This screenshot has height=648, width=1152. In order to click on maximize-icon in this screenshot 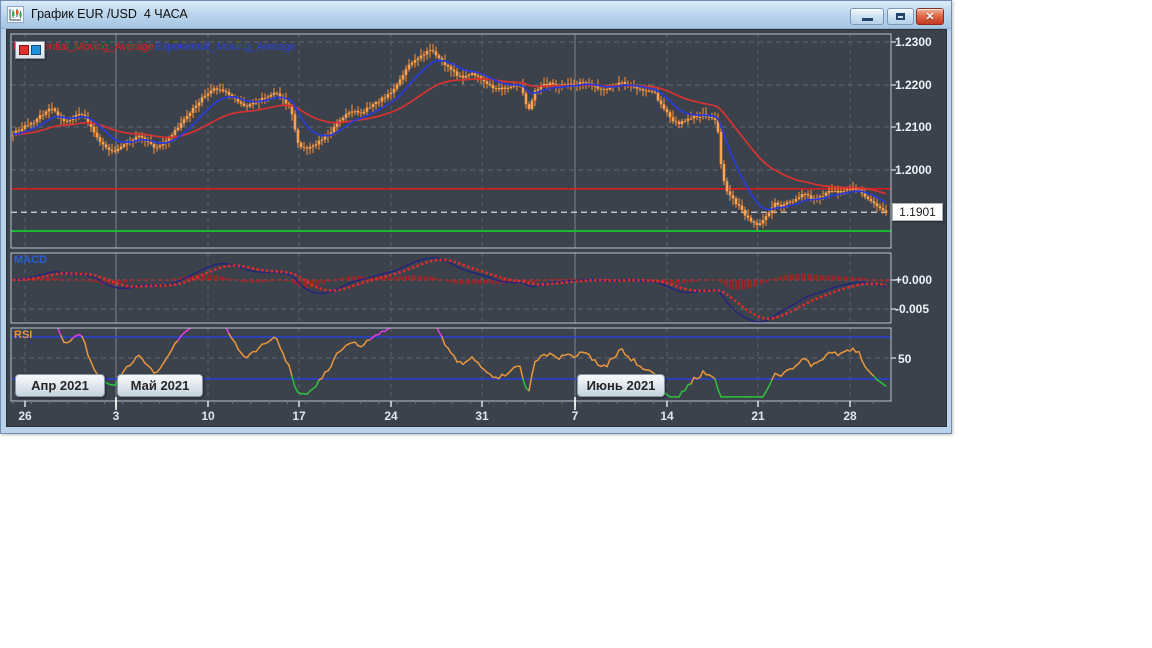, I will do `click(900, 16)`.